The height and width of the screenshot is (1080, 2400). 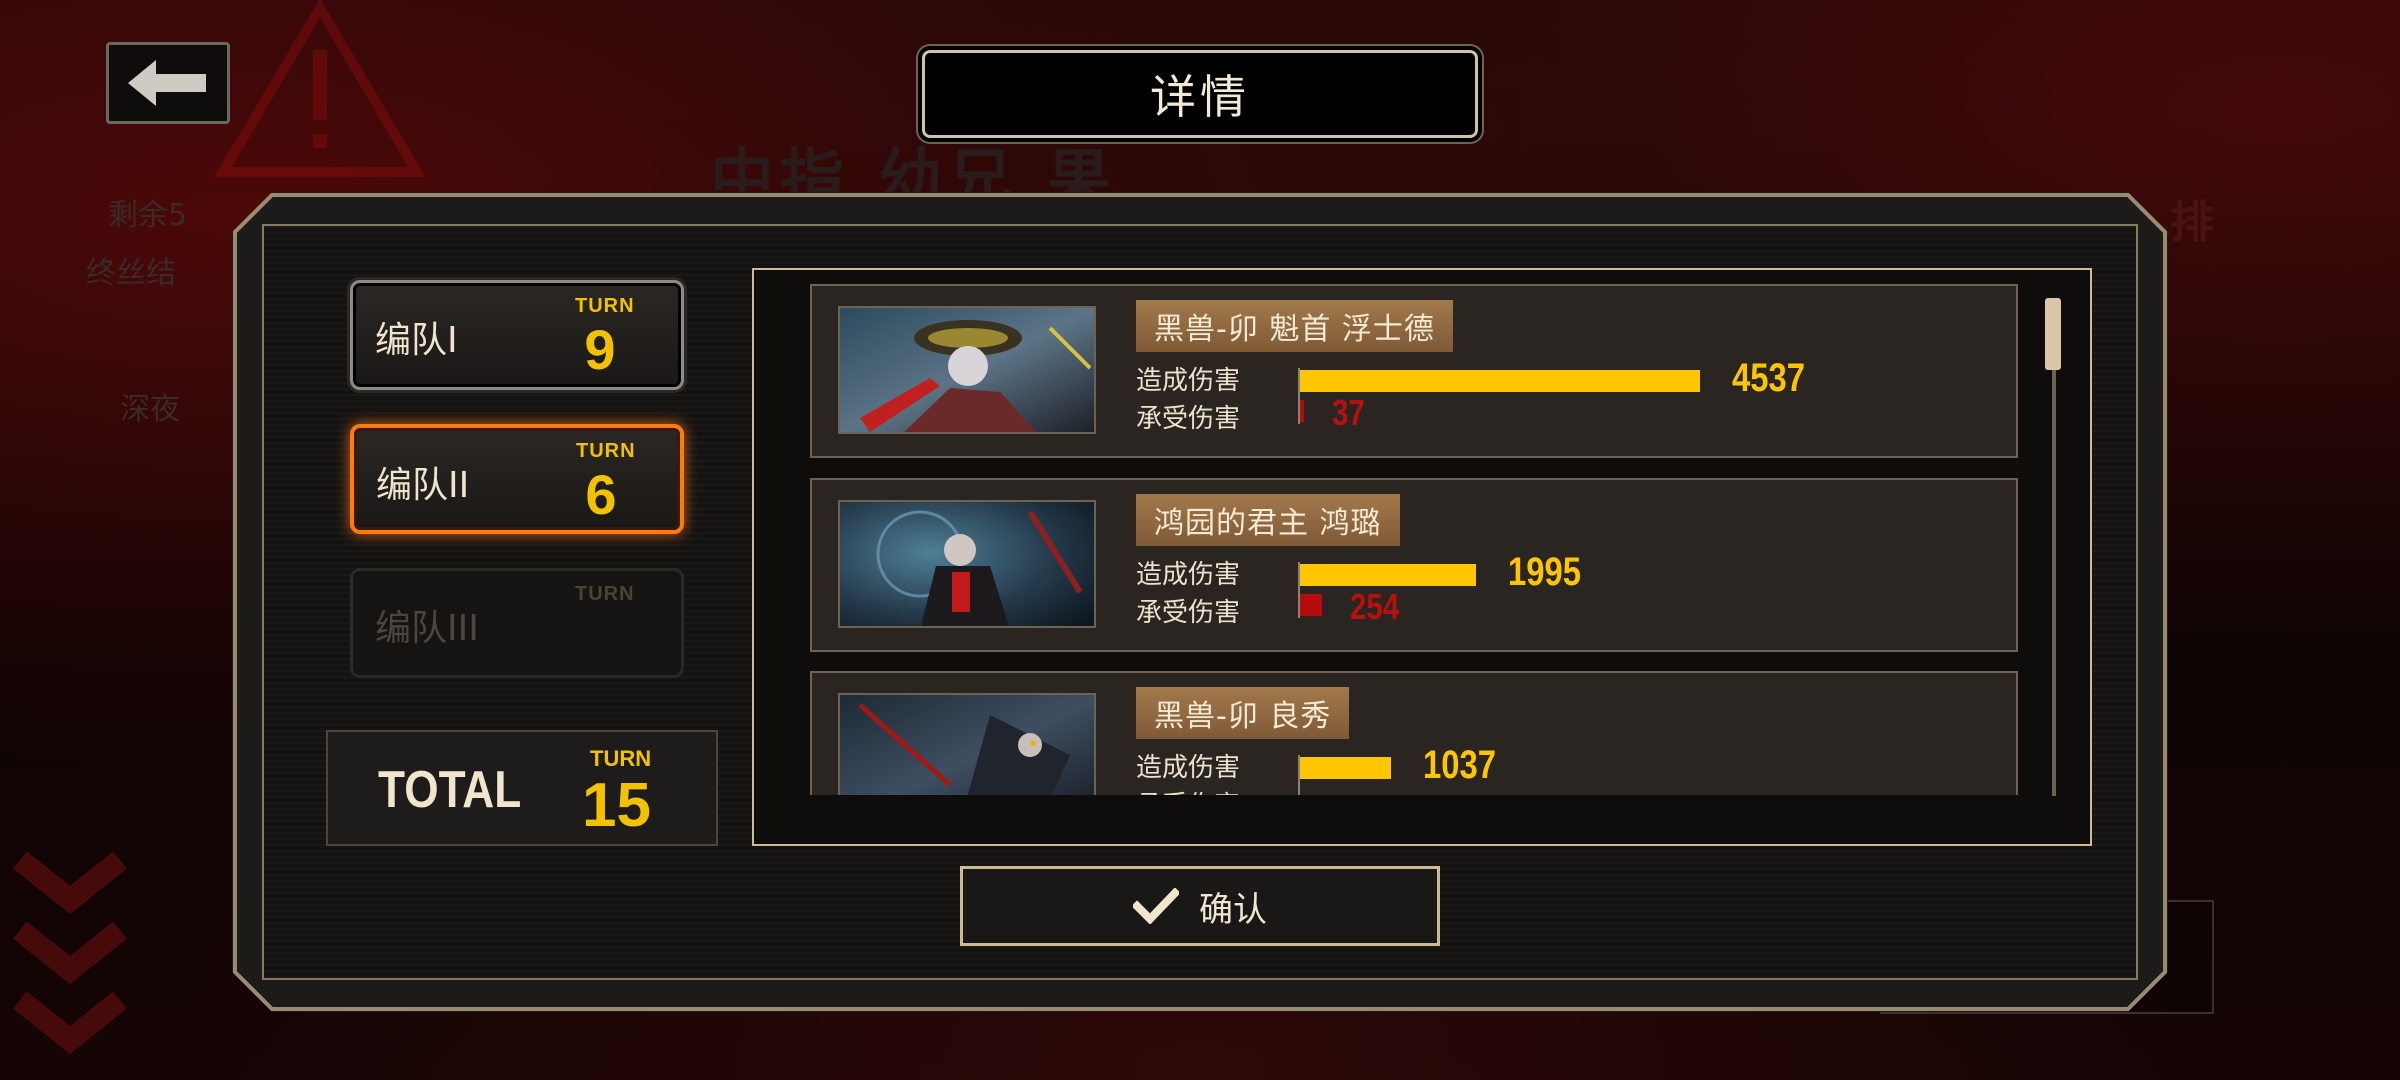 I want to click on character-card: 黑兽-卯 魁首 浮士德 造成伤害 承受伤害 4537 37, so click(x=1414, y=371).